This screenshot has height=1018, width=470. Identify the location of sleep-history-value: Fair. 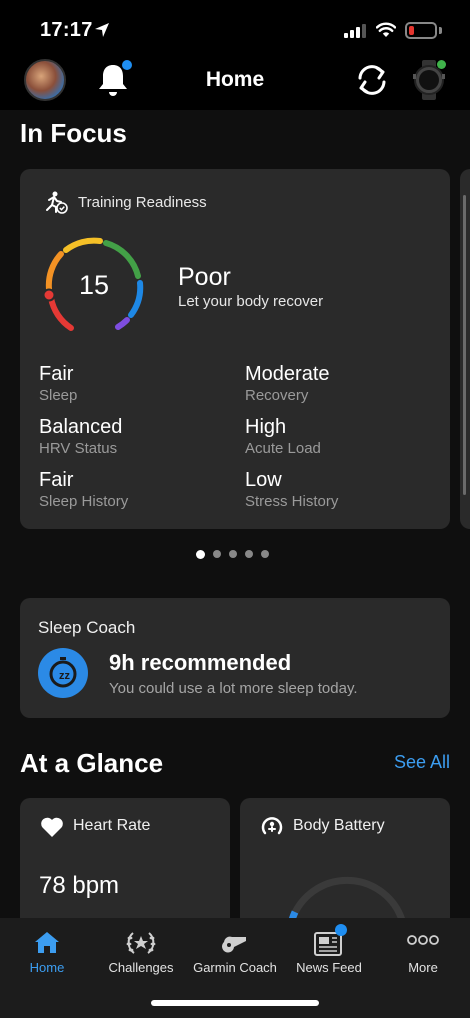
(56, 480).